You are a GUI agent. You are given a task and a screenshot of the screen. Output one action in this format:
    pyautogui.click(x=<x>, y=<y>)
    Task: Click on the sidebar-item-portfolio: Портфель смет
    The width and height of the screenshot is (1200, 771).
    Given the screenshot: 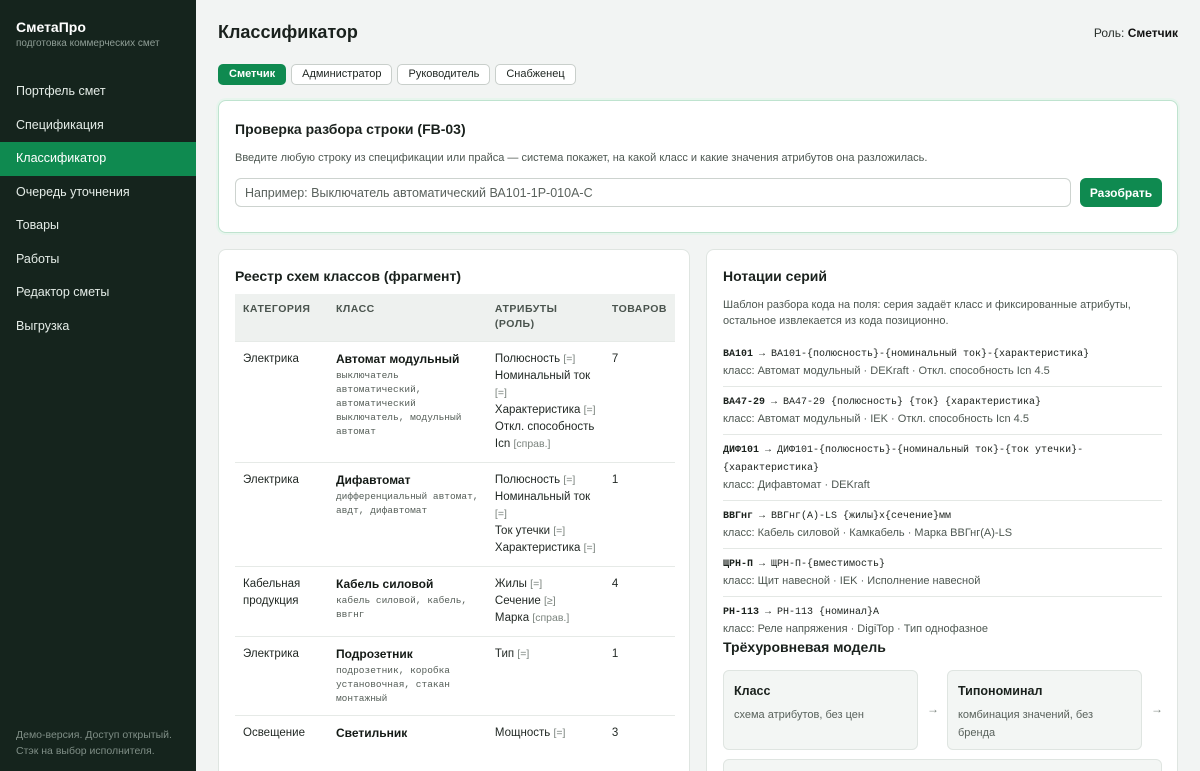 What is the action you would take?
    pyautogui.click(x=98, y=92)
    